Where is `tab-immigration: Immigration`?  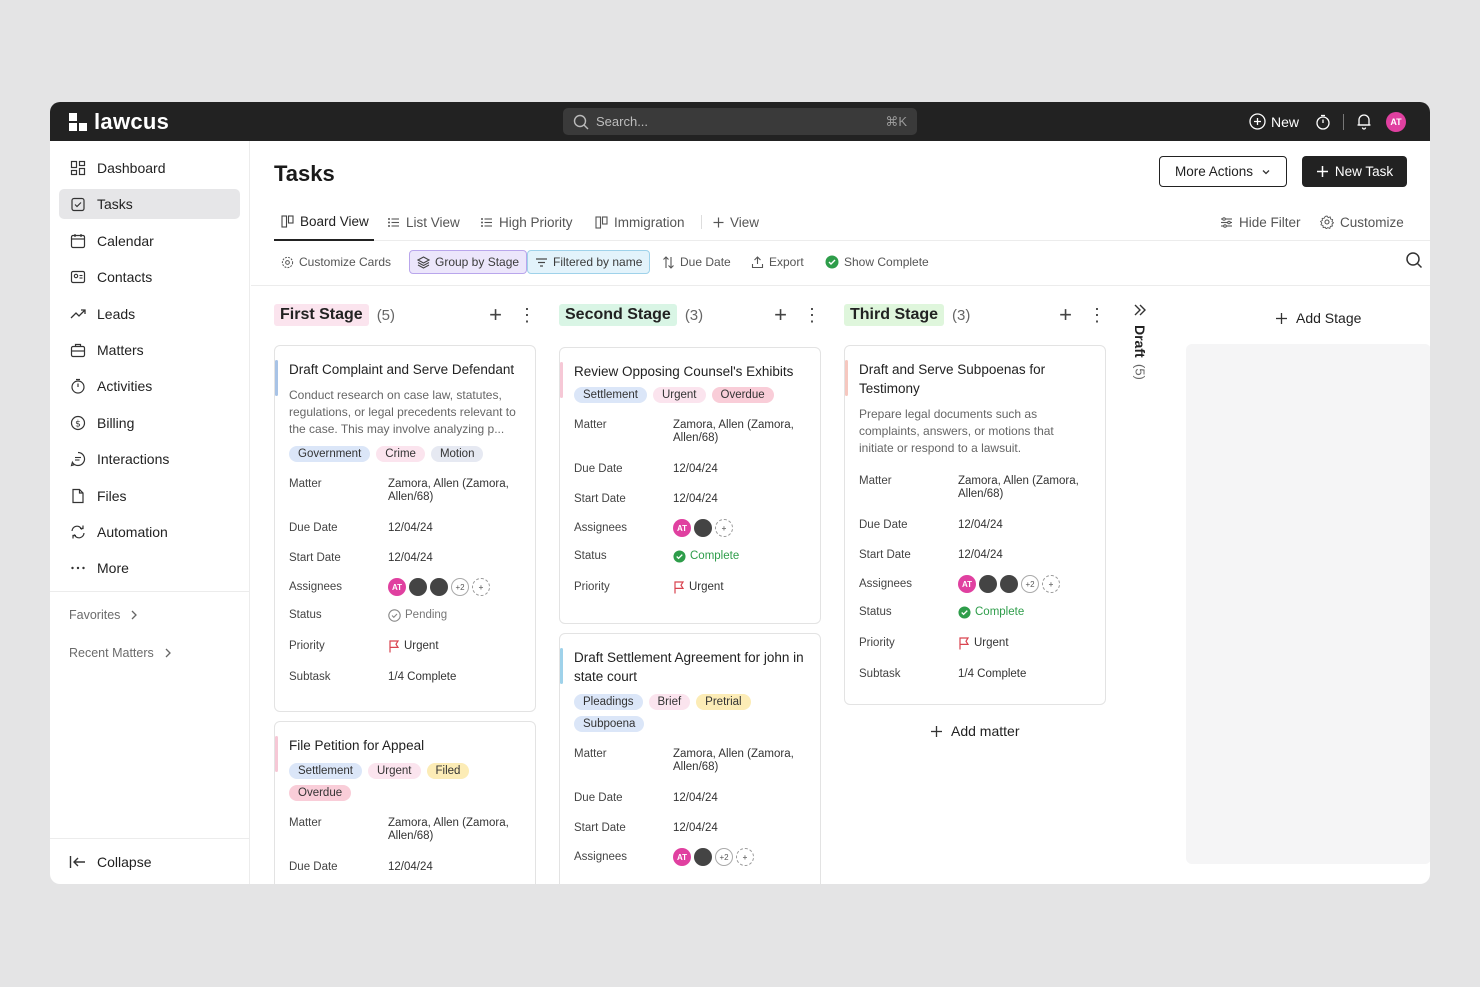
tab-immigration: Immigration is located at coordinates (640, 222).